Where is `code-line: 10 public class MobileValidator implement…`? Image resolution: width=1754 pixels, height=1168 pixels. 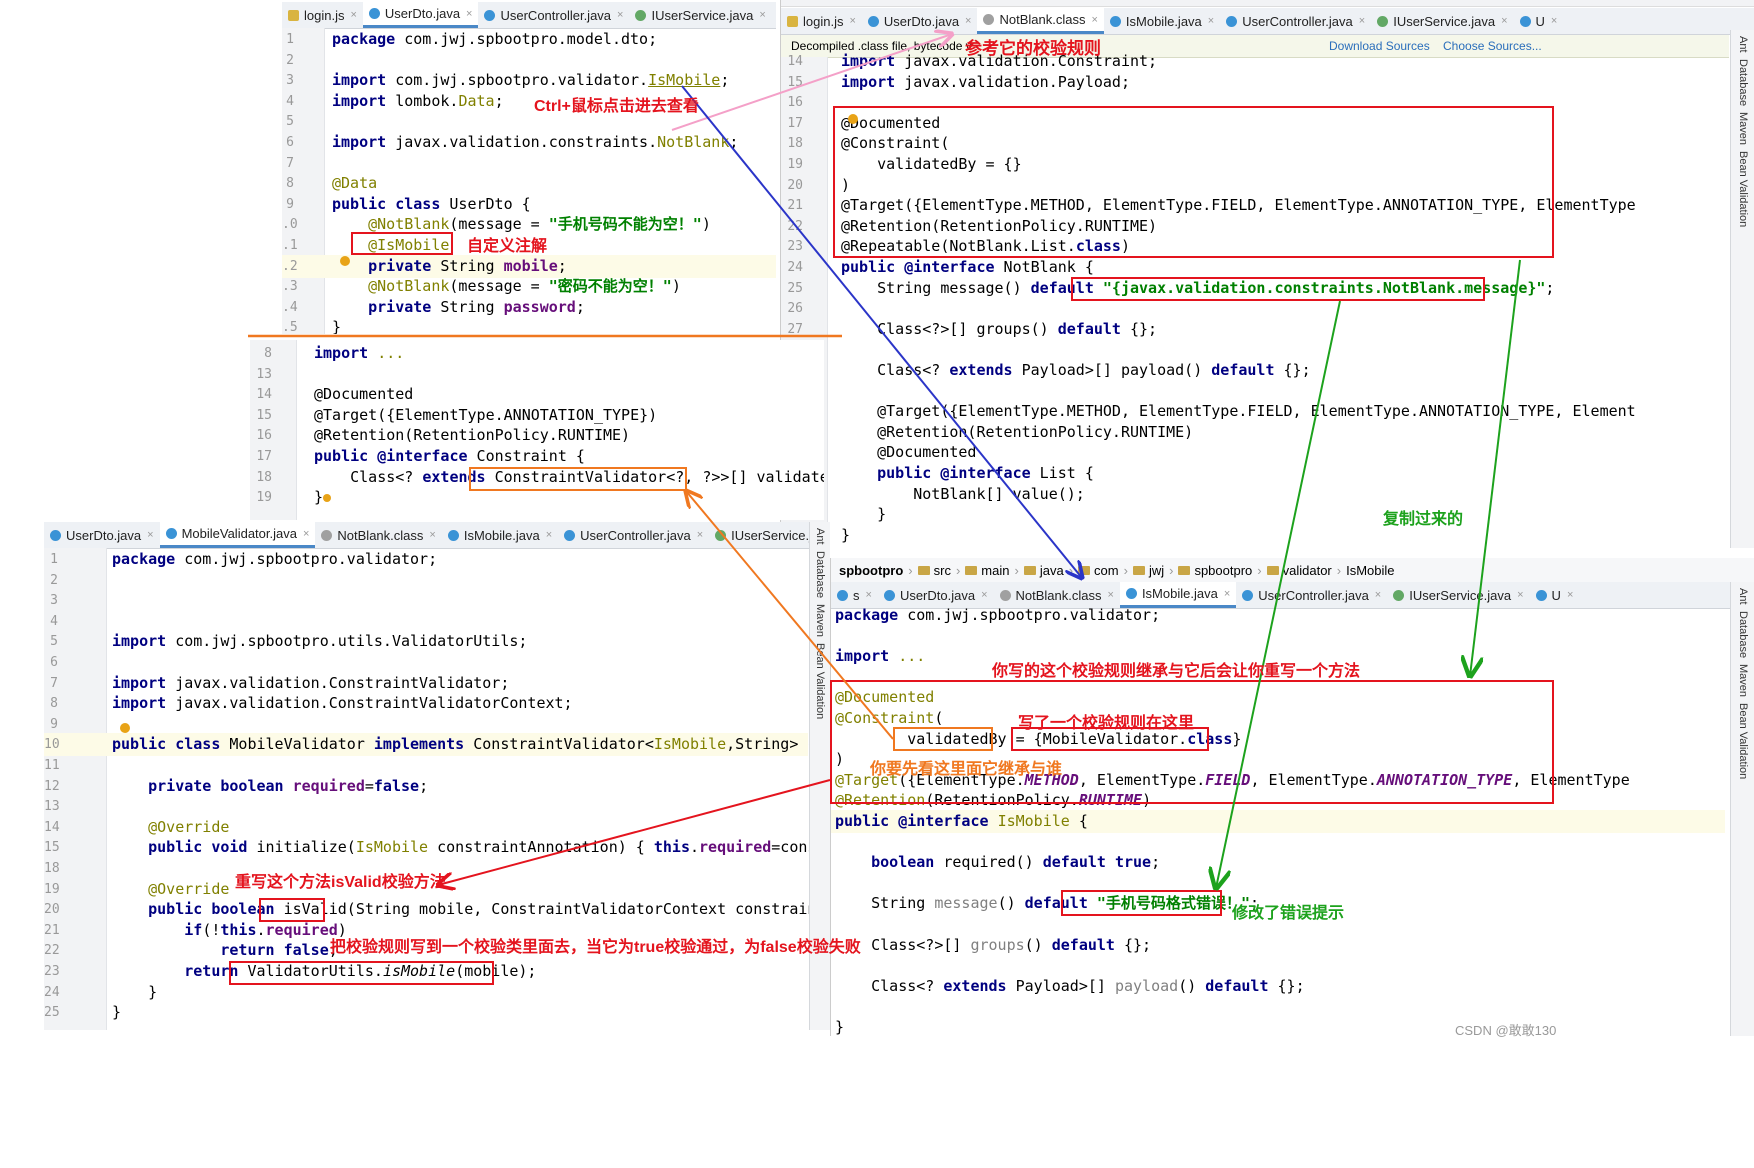 code-line: 10 public class MobileValidator implement… is located at coordinates (430, 745).